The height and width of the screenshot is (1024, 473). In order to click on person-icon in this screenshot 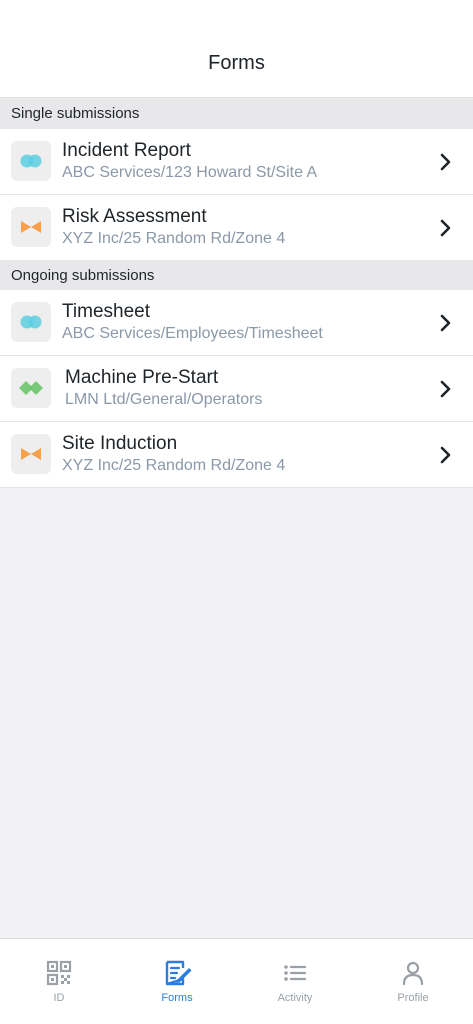, I will do `click(413, 973)`.